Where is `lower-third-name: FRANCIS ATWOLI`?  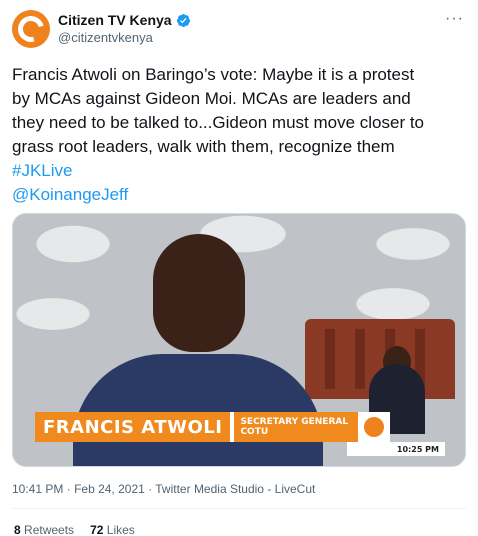
lower-third-name: FRANCIS ATWOLI is located at coordinates (133, 427).